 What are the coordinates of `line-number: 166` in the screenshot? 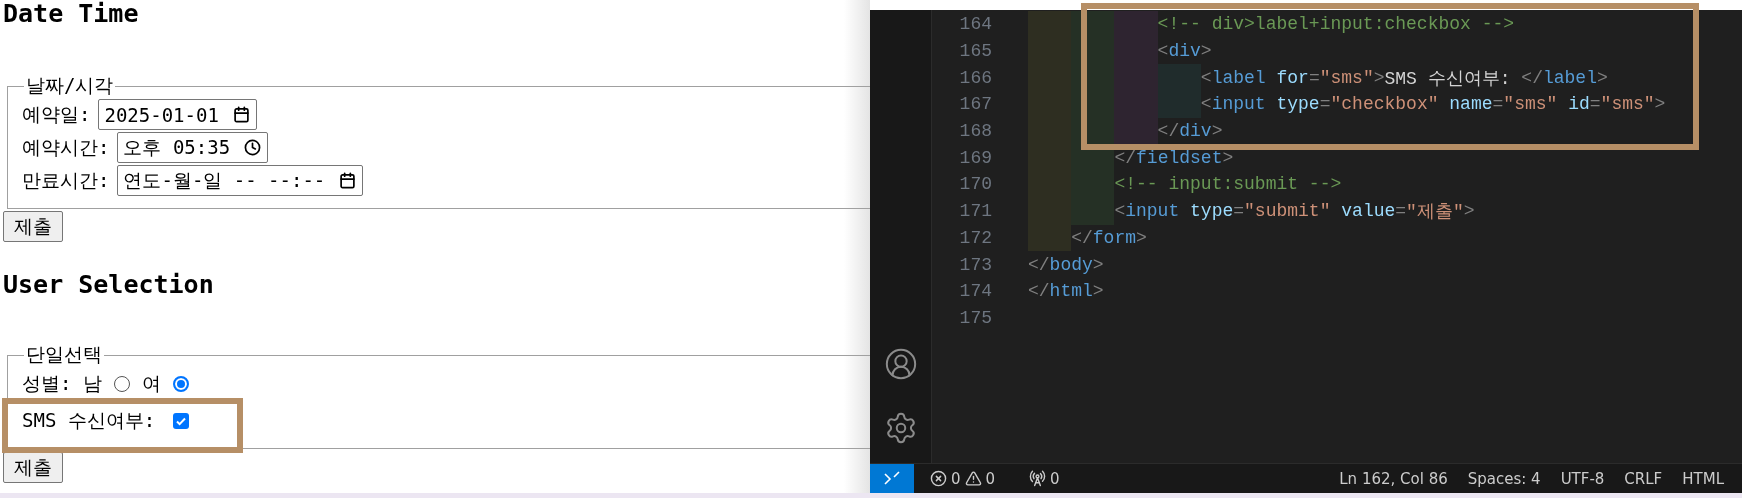 It's located at (975, 77).